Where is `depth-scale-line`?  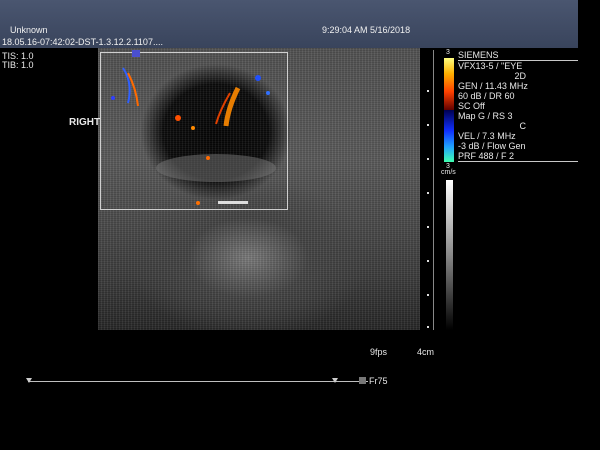 depth-scale-line is located at coordinates (433, 190).